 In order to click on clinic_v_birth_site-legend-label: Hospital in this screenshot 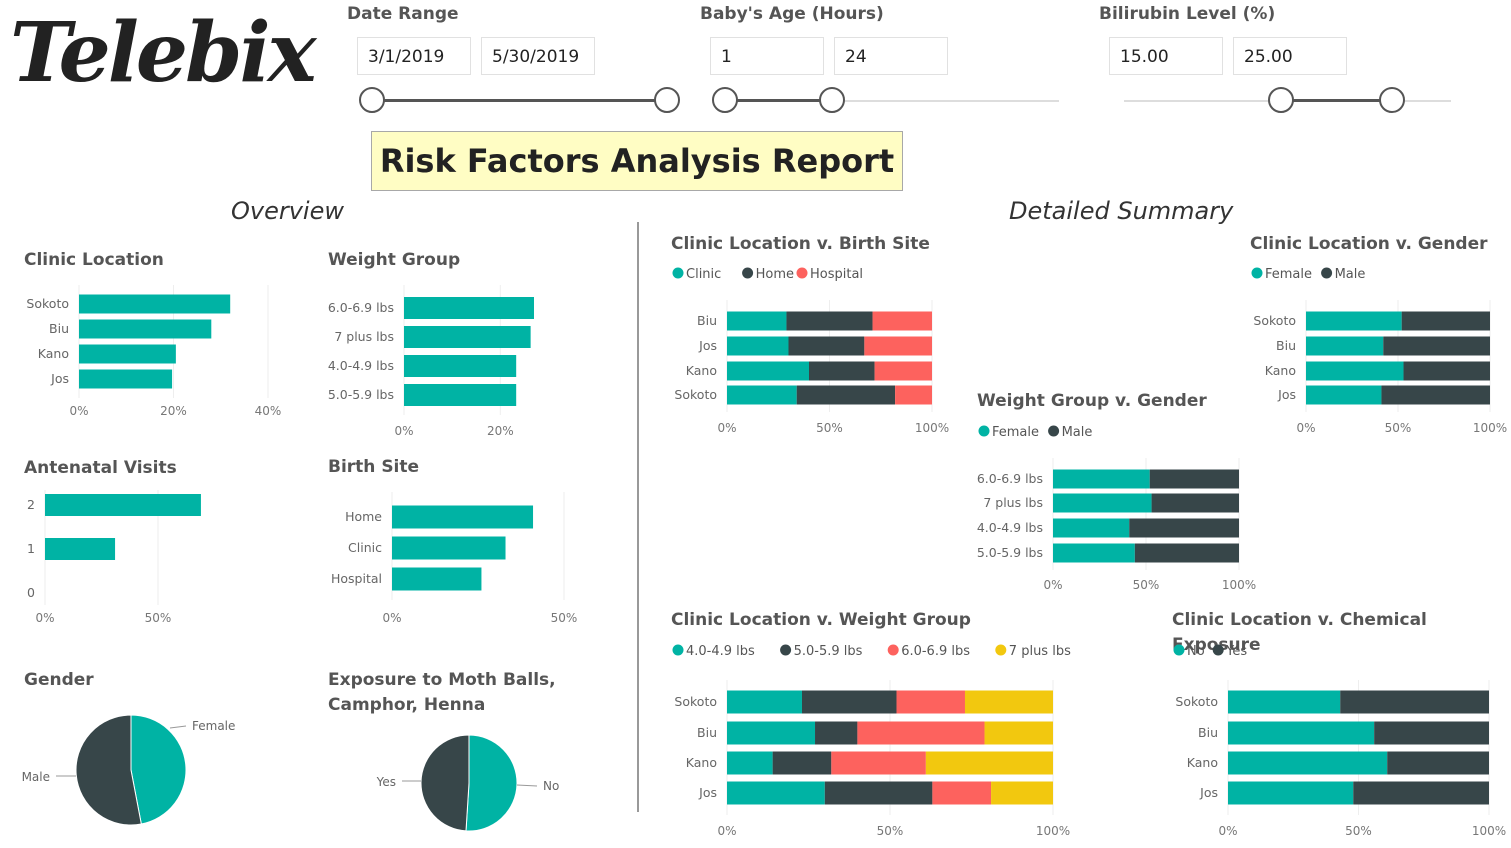, I will do `click(836, 274)`.